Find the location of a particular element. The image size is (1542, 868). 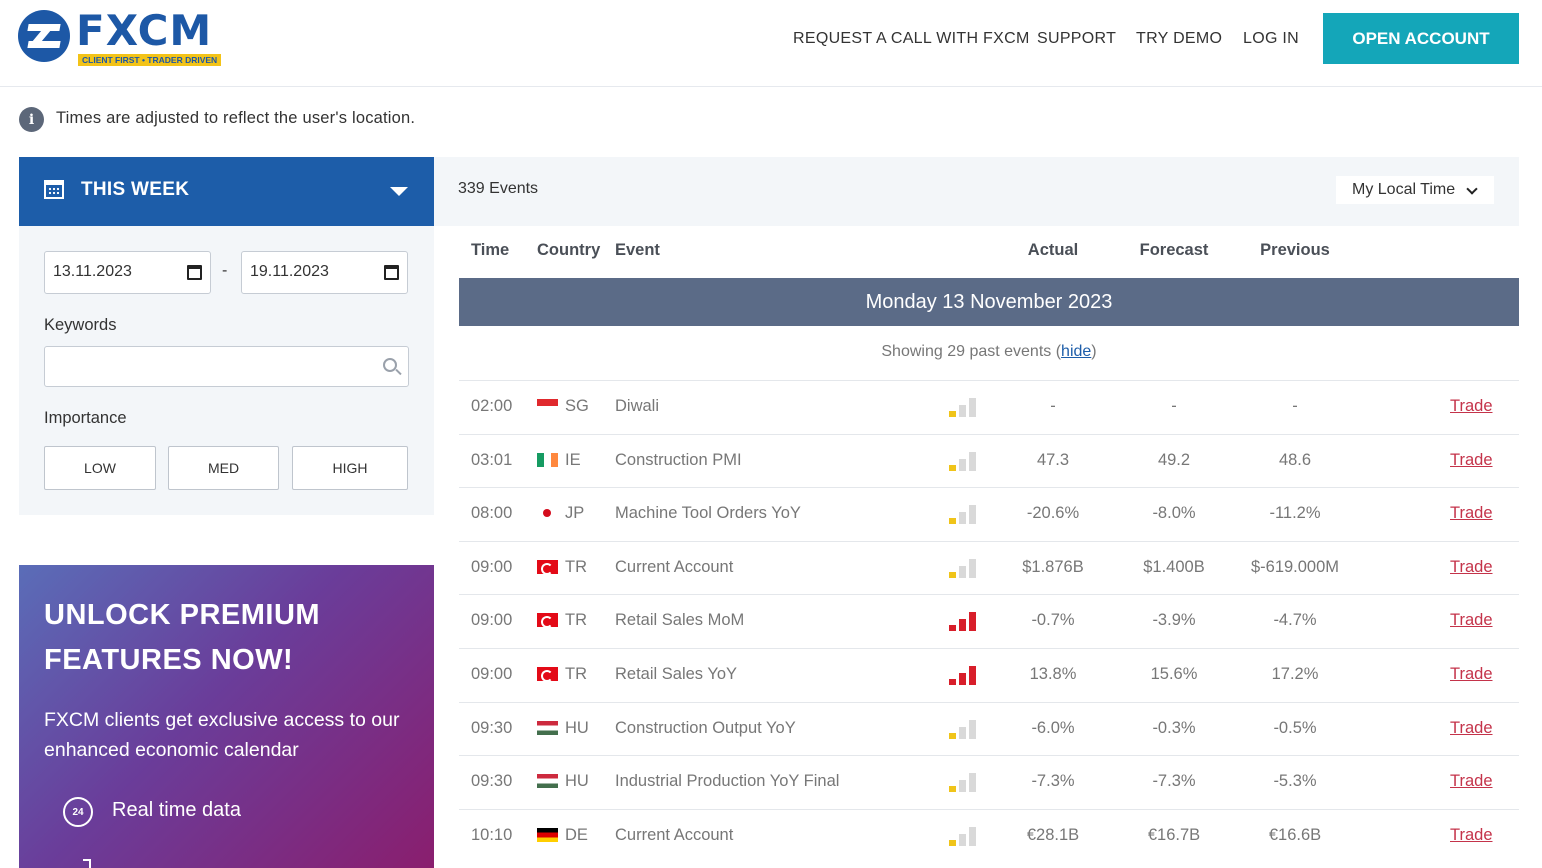

event-previous: -0.5% is located at coordinates (1295, 727).